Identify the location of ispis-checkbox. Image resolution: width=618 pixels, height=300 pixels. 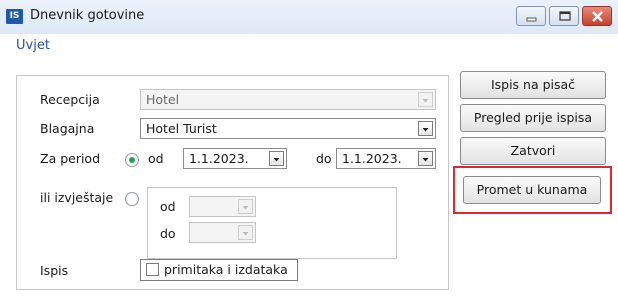
(152, 269).